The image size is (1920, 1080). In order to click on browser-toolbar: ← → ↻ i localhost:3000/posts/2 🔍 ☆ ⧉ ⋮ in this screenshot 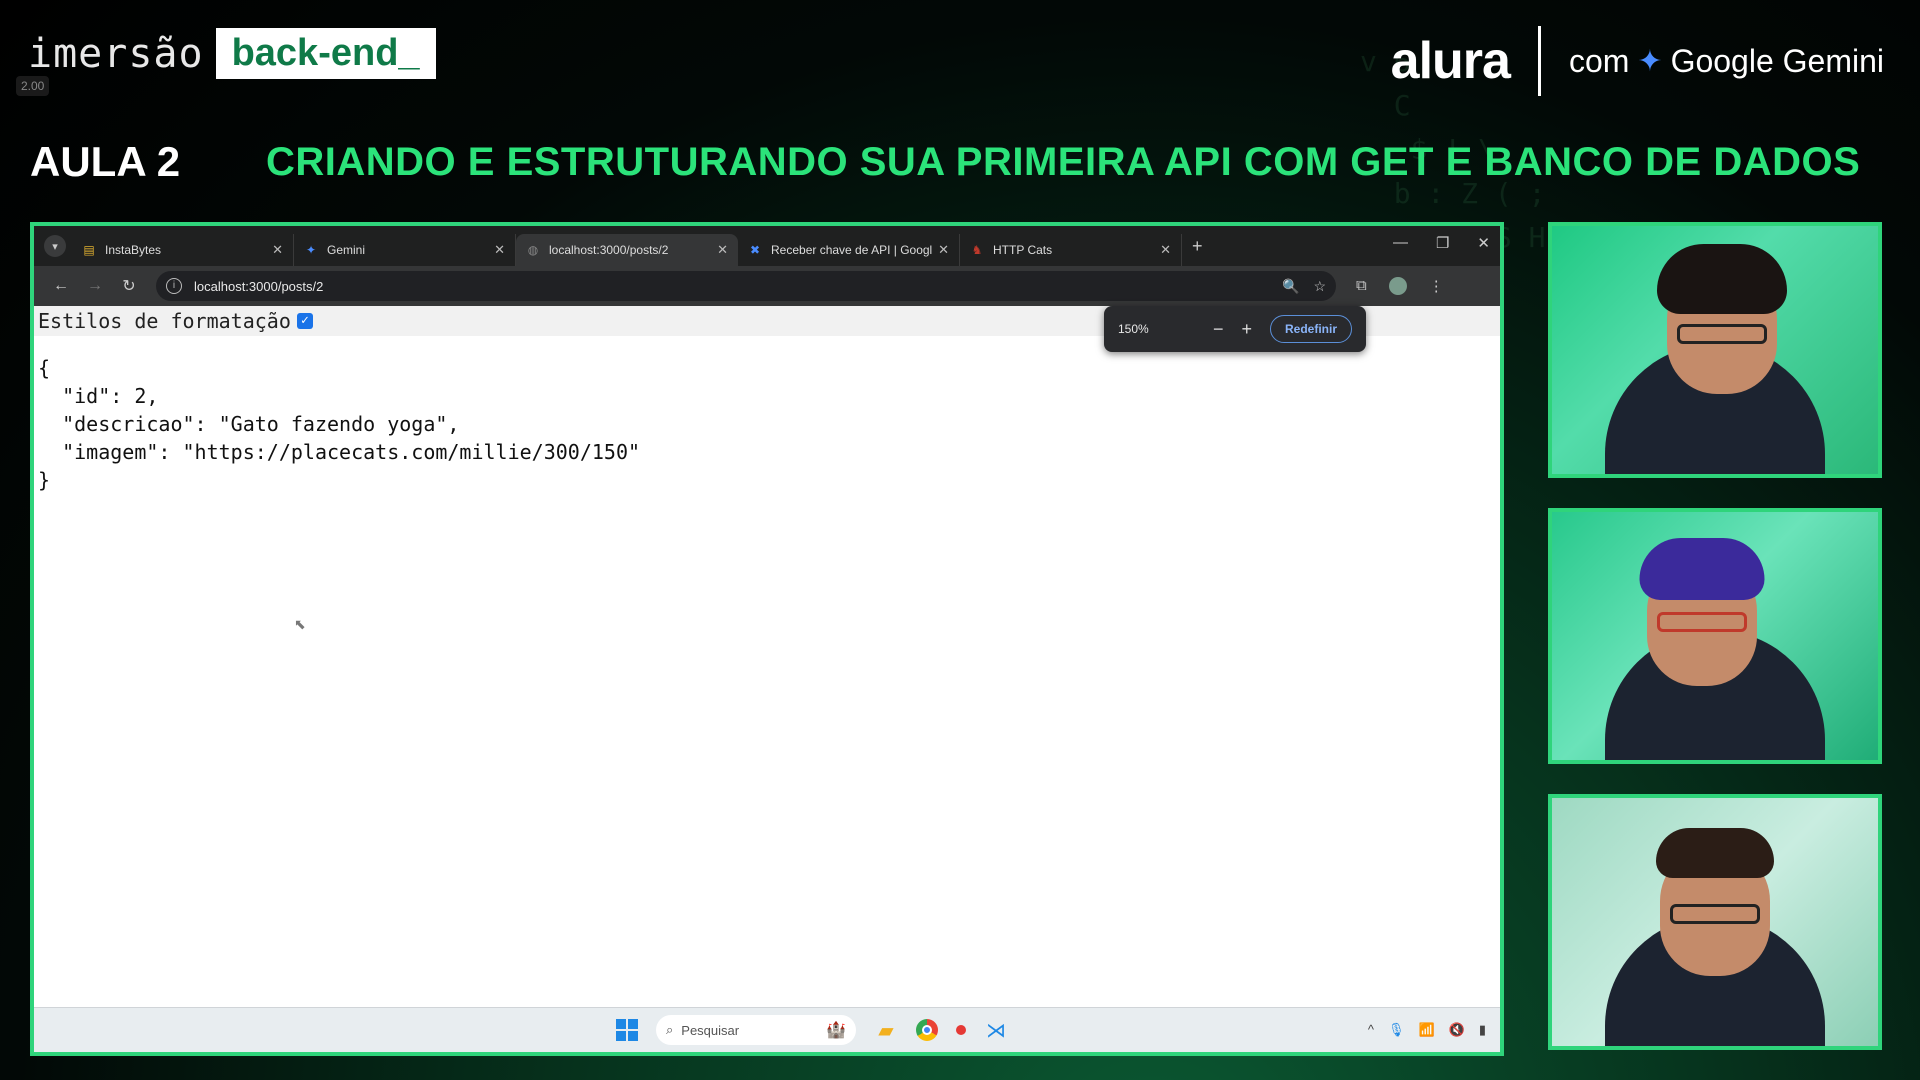, I will do `click(767, 286)`.